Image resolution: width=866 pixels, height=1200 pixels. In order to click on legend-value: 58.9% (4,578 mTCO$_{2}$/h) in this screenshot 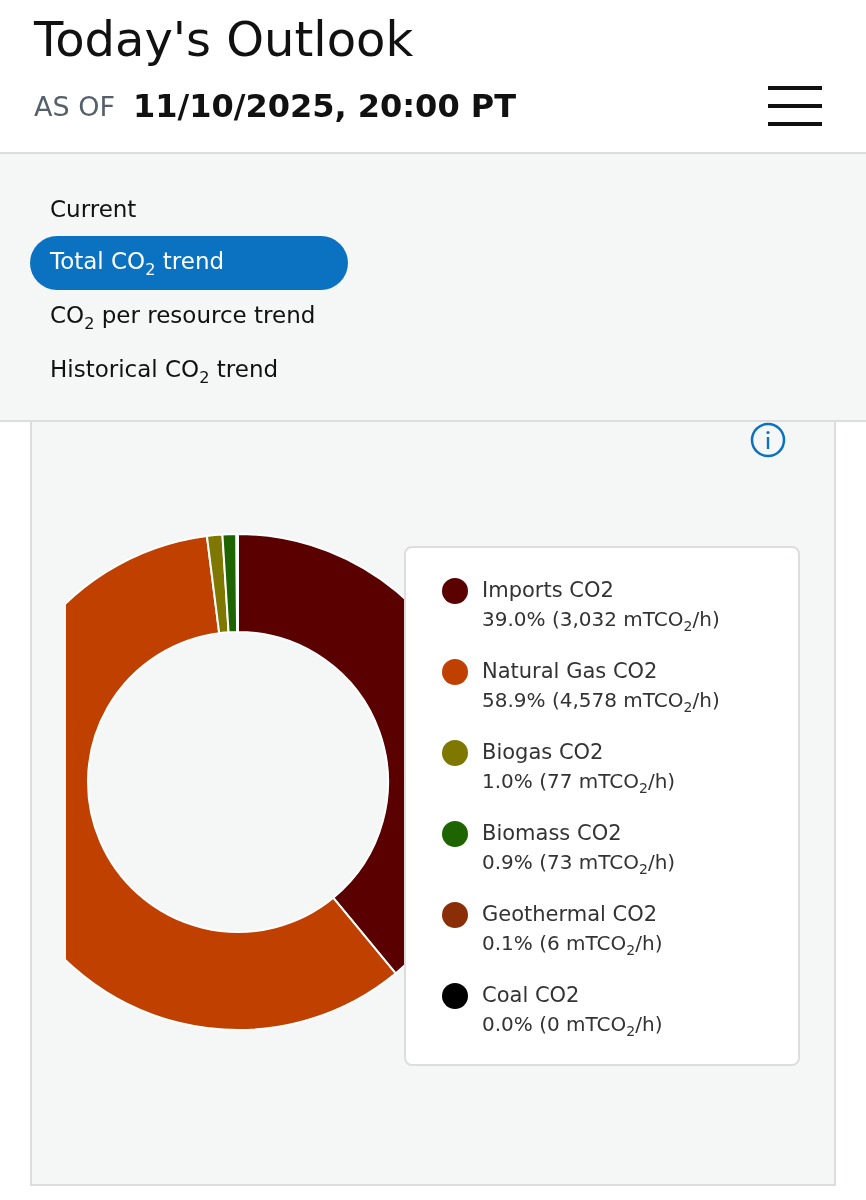, I will do `click(601, 702)`.